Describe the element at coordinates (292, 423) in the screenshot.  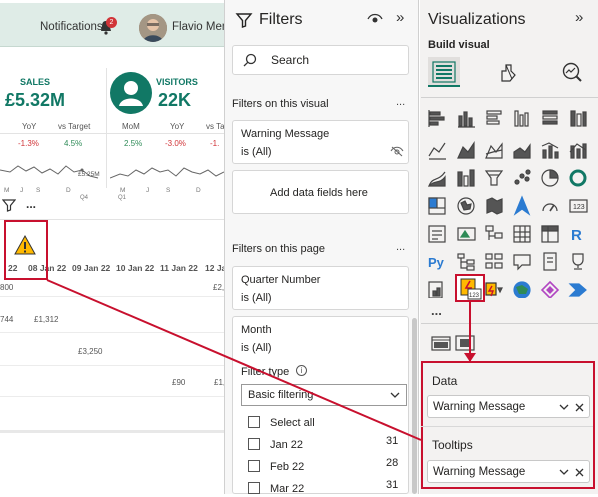
I see `option-label: Select all` at that location.